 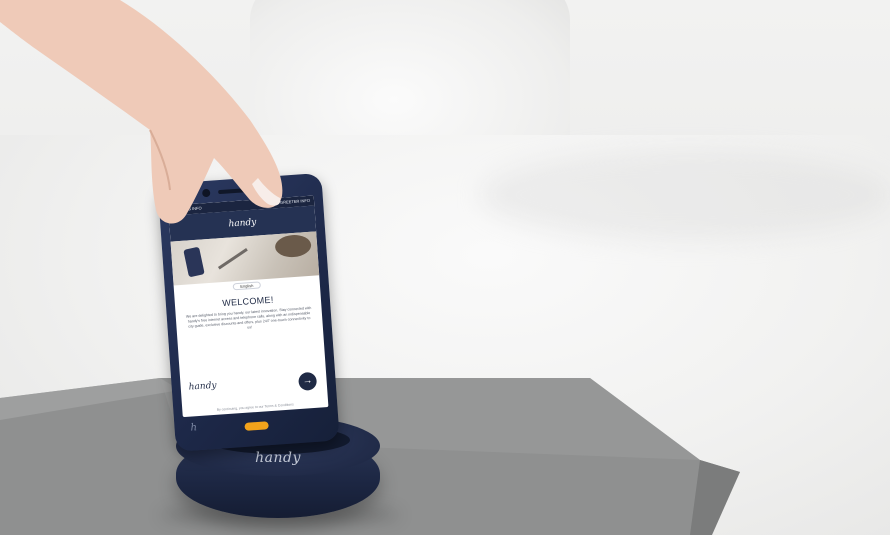 I want to click on hand, so click(x=150, y=115).